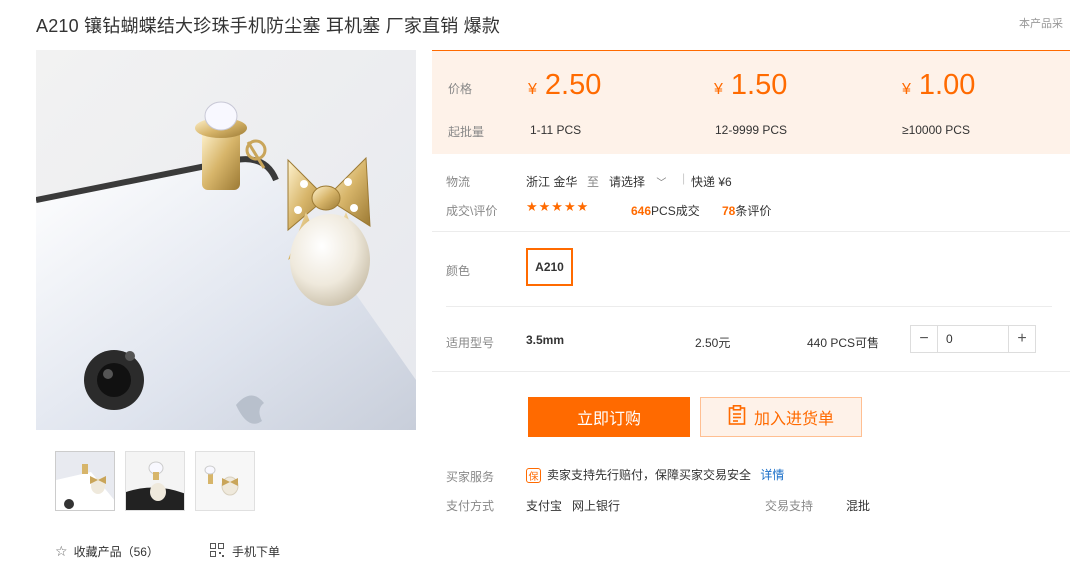  What do you see at coordinates (713, 343) in the screenshot?
I see `model-unit-price: 2.50元` at bounding box center [713, 343].